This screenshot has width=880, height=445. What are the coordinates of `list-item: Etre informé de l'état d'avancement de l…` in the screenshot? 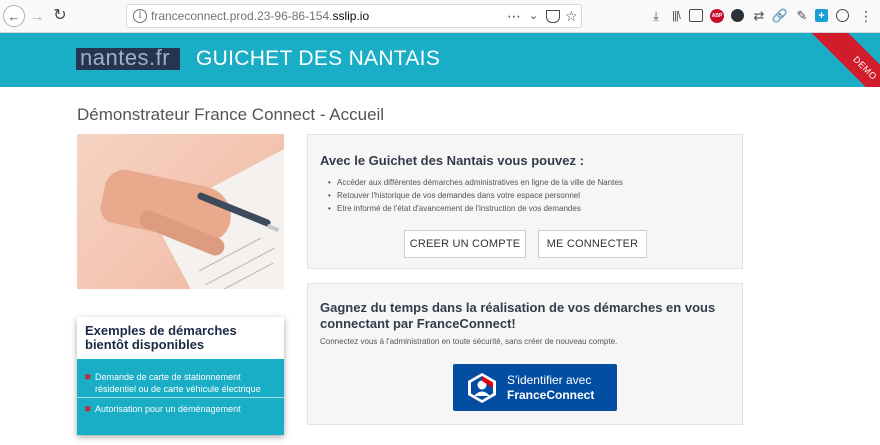 It's located at (475, 208).